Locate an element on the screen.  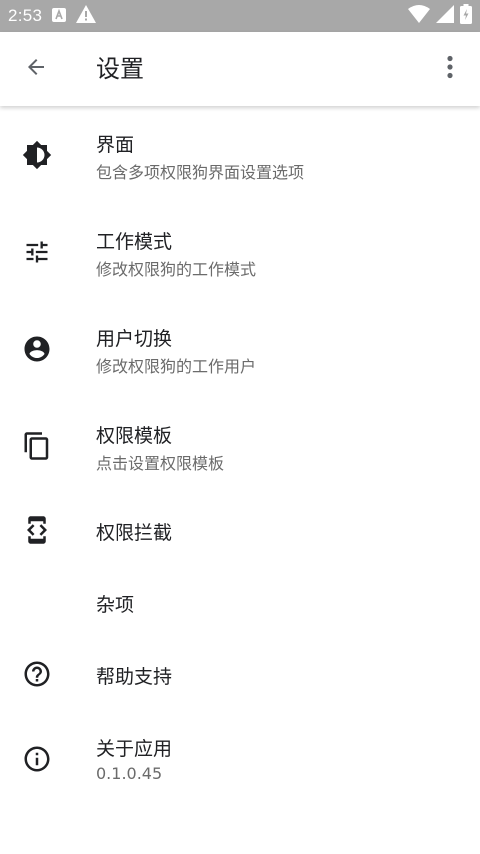
account-circle-icon is located at coordinates (37, 349).